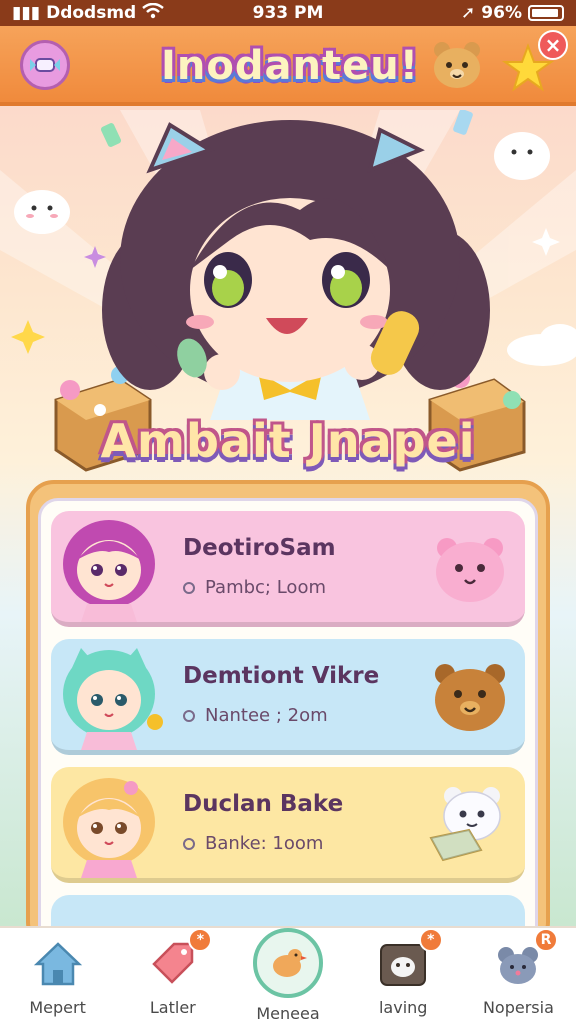 This screenshot has width=576, height=1024. What do you see at coordinates (470, 823) in the screenshot?
I see `white-bear-icon` at bounding box center [470, 823].